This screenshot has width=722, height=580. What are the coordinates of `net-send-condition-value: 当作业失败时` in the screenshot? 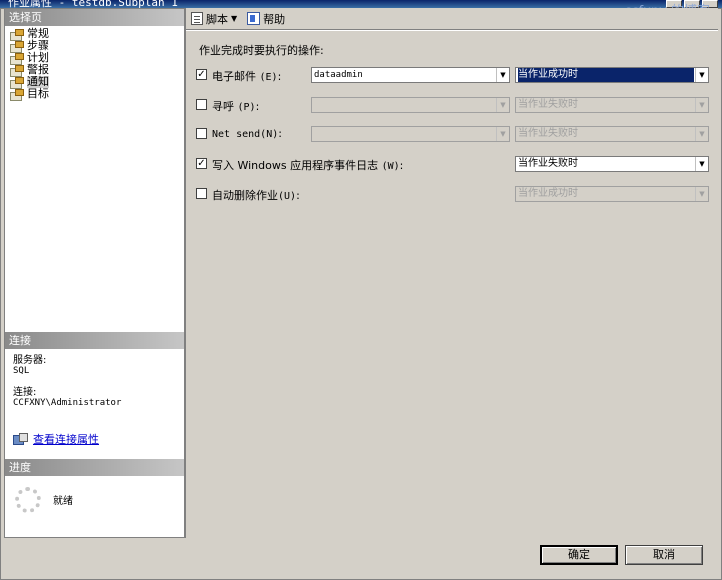 It's located at (548, 133).